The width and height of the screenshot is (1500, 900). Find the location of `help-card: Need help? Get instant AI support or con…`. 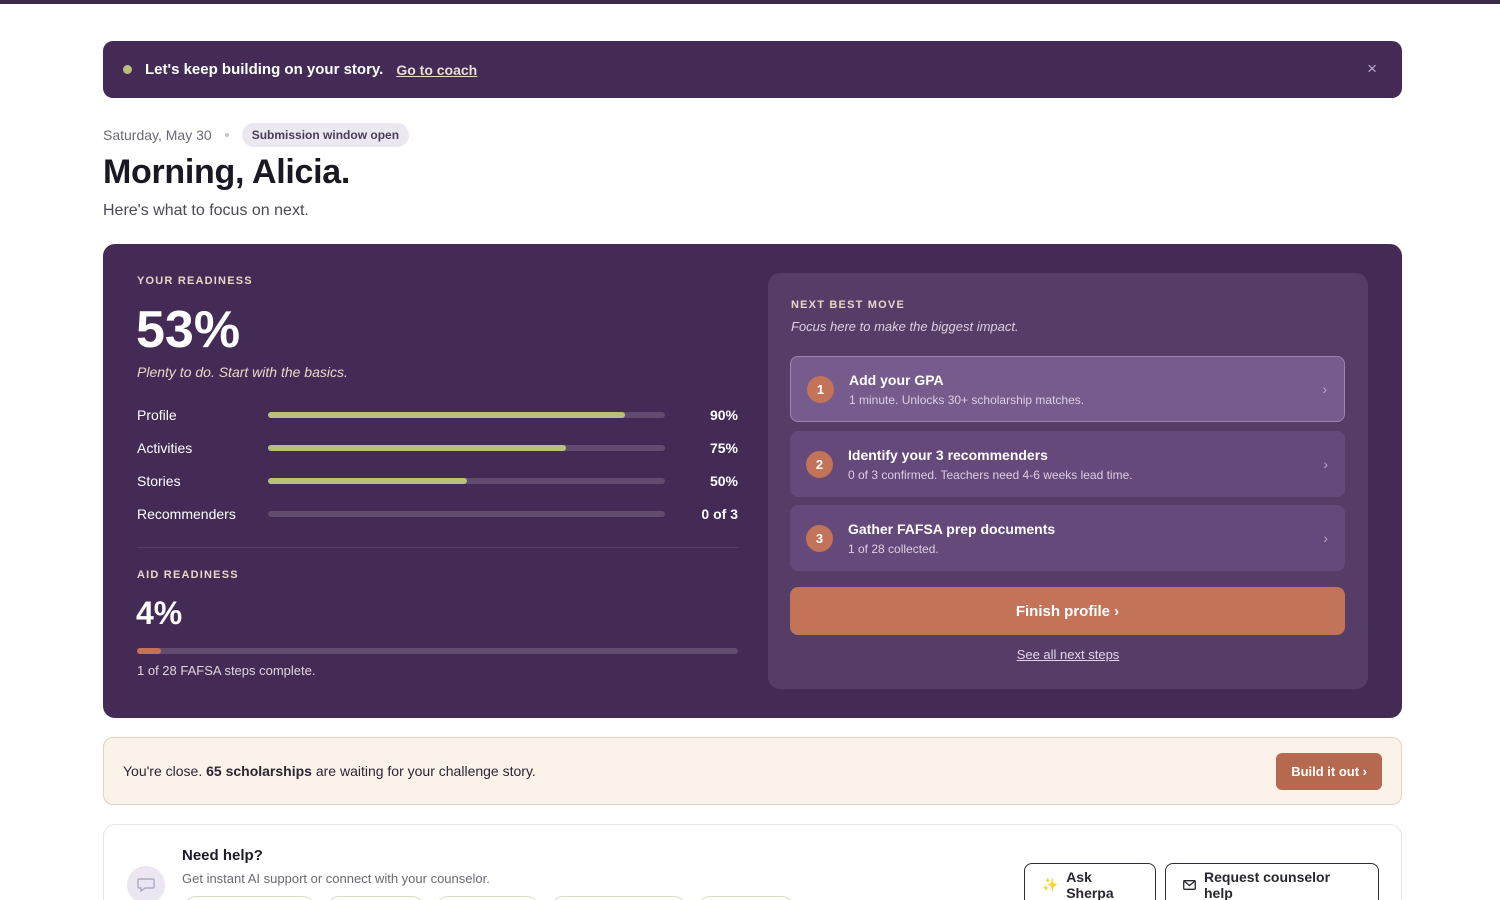

help-card: Need help? Get instant AI support or con… is located at coordinates (752, 862).